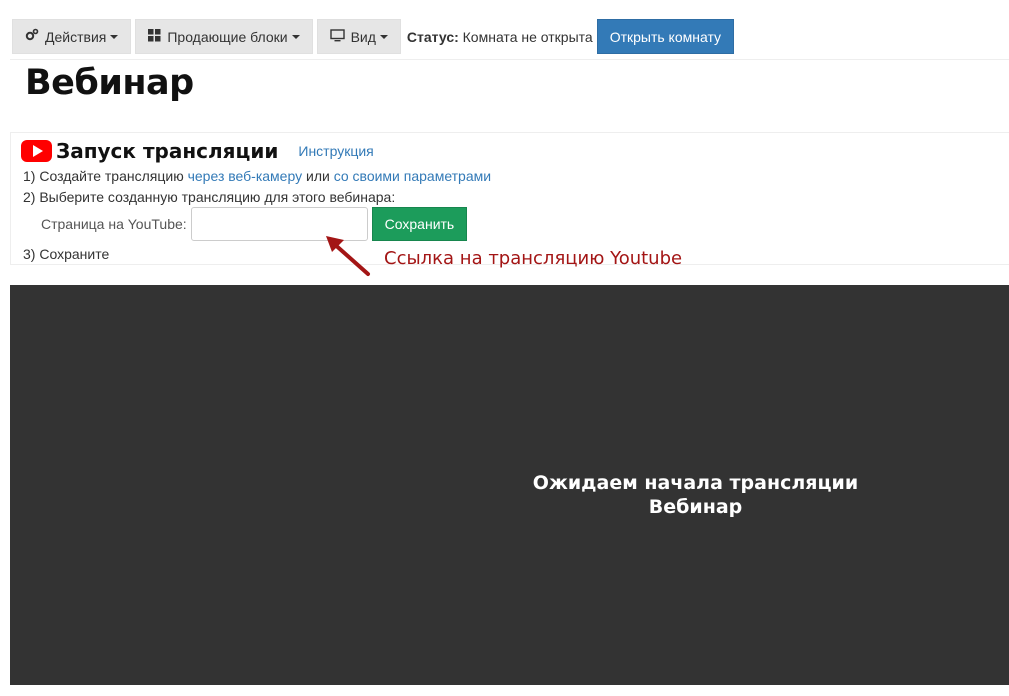  I want to click on gears-icon, so click(32, 36).